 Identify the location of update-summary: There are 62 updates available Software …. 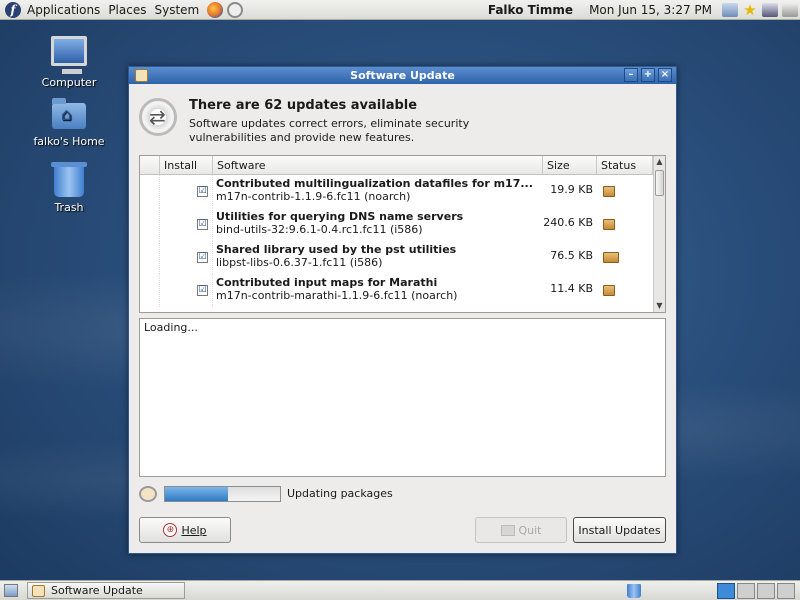
(402, 119).